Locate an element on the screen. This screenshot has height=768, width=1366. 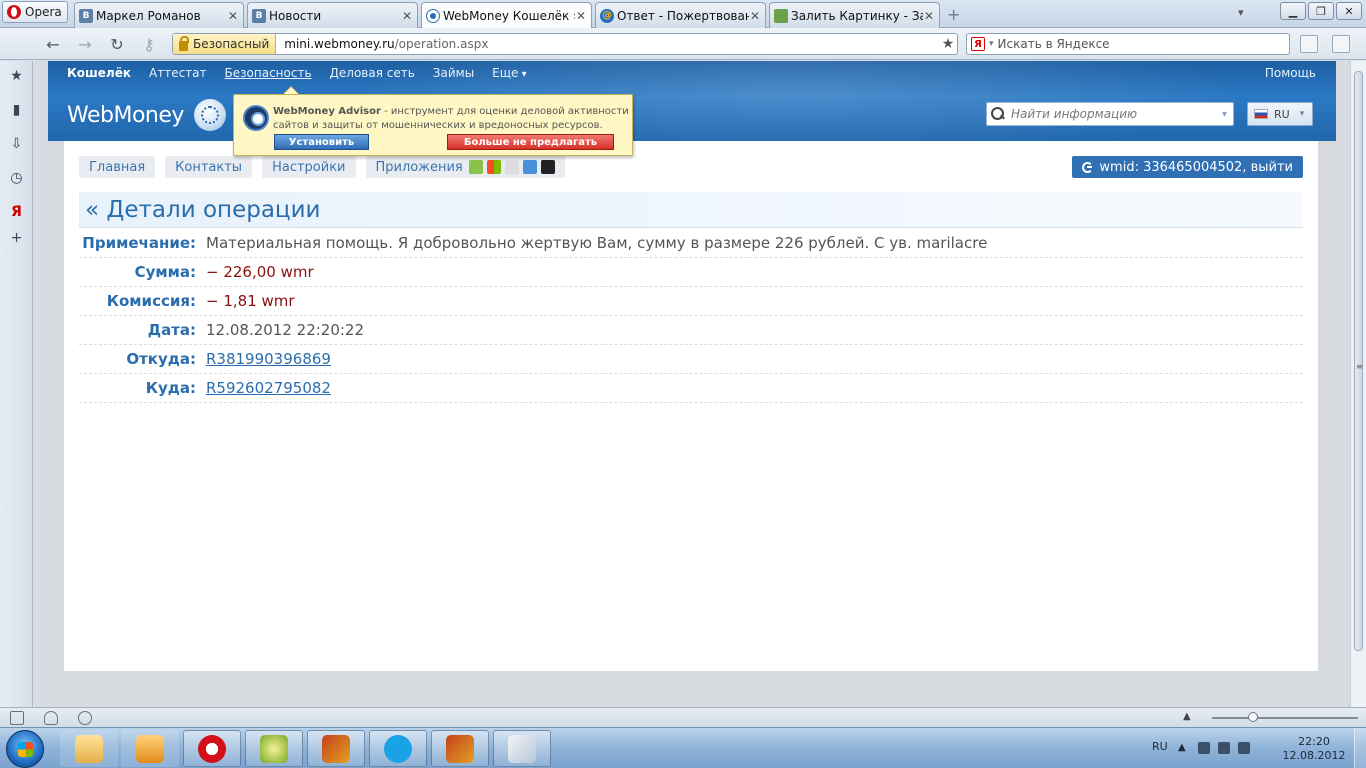
bookmarks-star-icon: ★ is located at coordinates (16, 75).